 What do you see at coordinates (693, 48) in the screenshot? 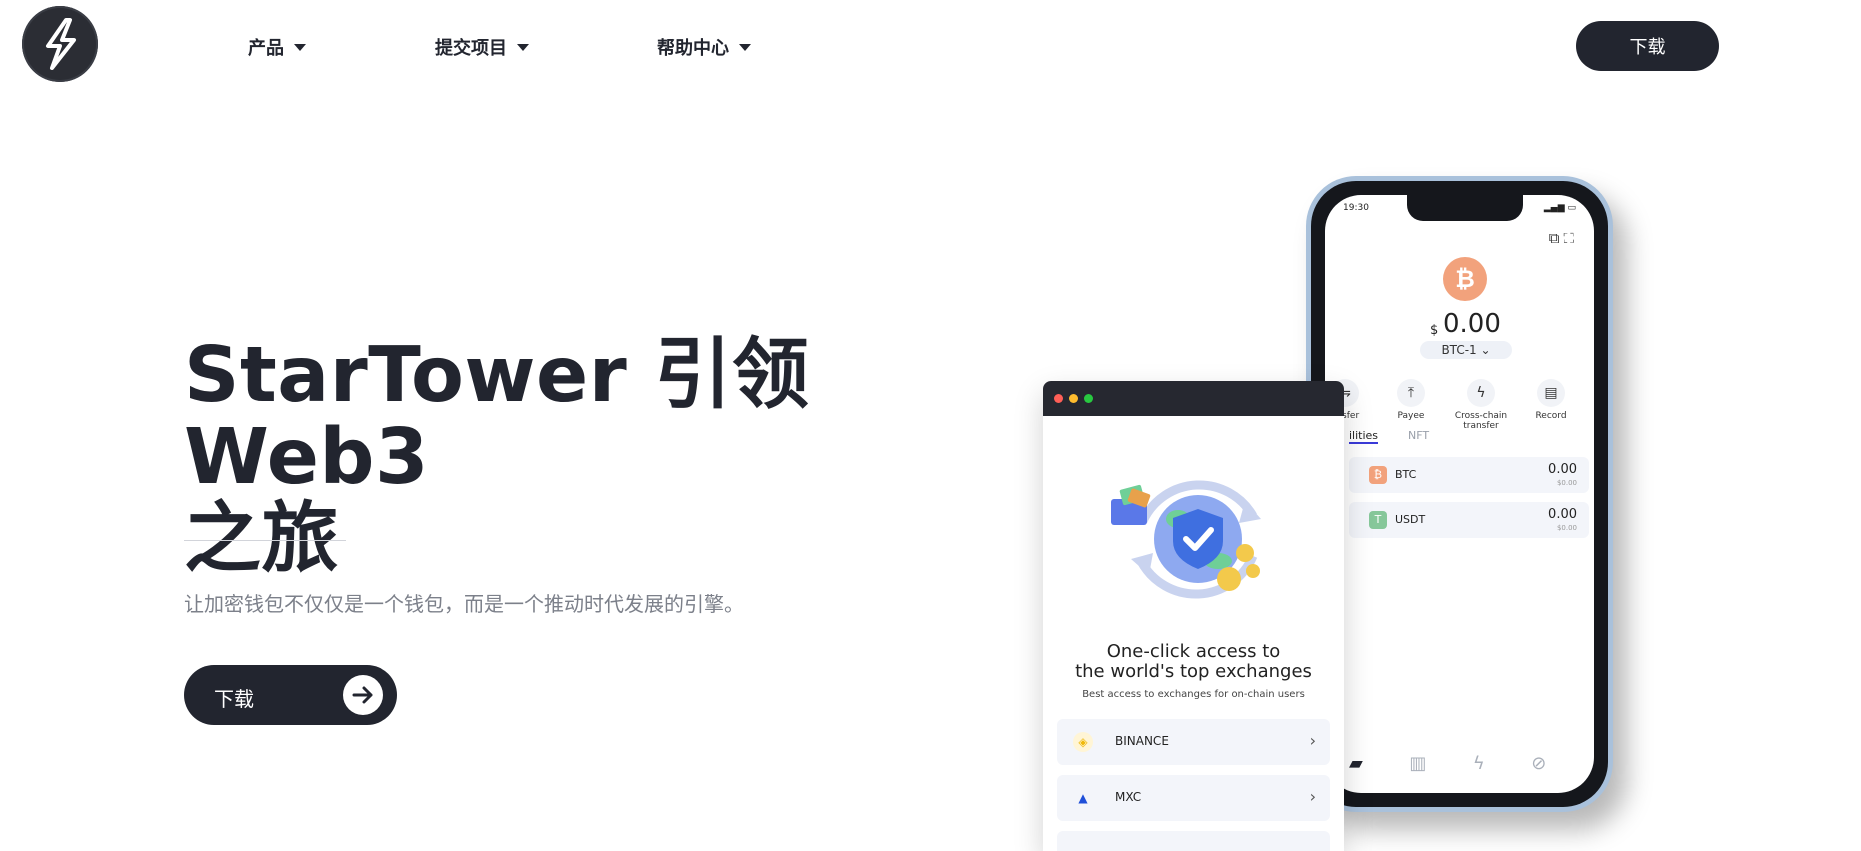
I see `nav-help-center-label: 帮助中心` at bounding box center [693, 48].